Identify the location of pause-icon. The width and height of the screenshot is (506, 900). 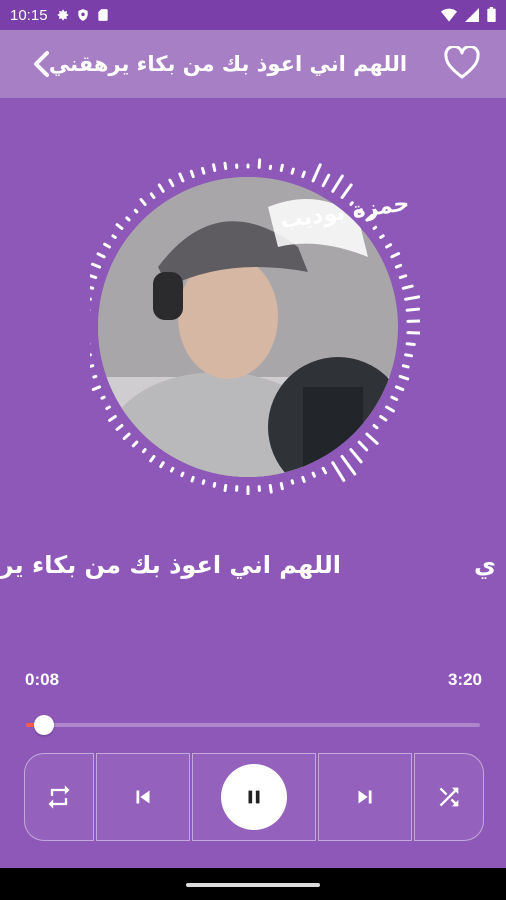
(254, 797).